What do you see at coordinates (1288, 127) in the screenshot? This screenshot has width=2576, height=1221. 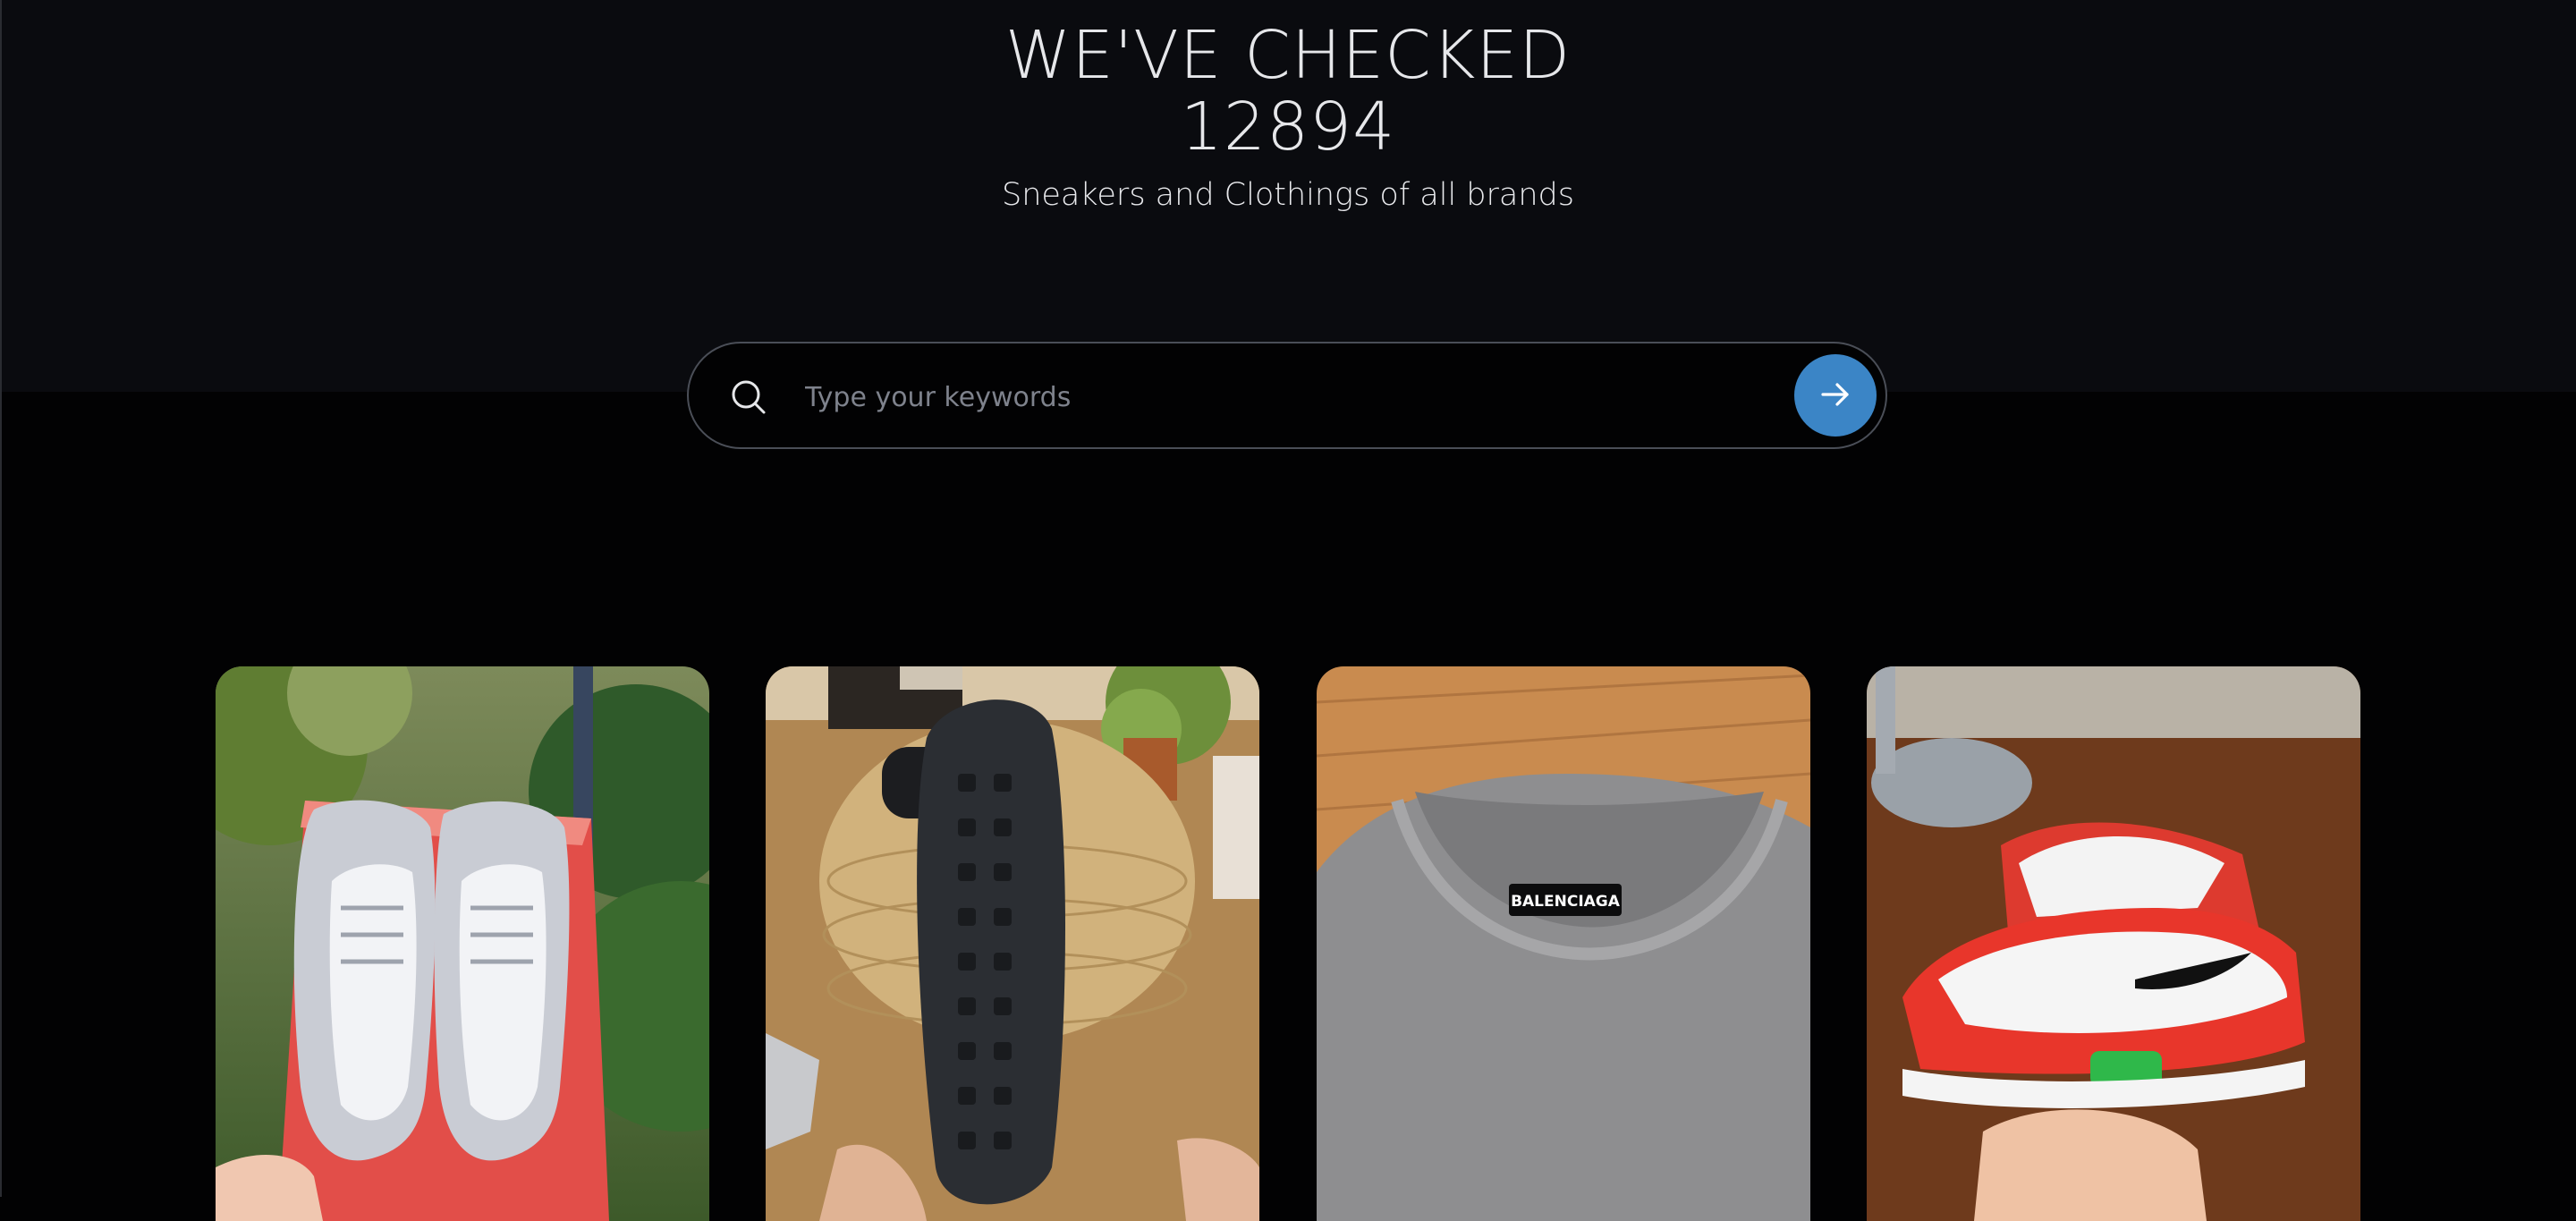 I see `checked-count: 12894` at bounding box center [1288, 127].